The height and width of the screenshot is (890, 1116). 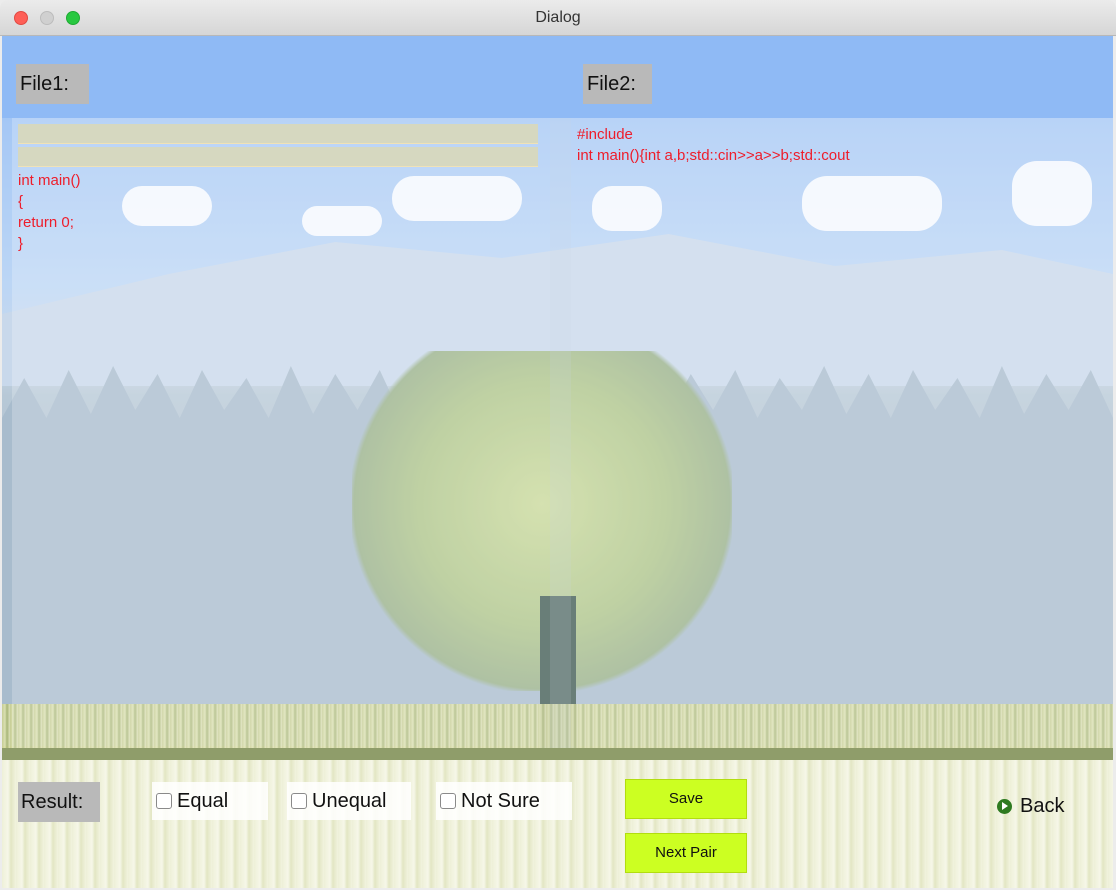 What do you see at coordinates (500, 800) in the screenshot?
I see `checkbox-label: Not Sure` at bounding box center [500, 800].